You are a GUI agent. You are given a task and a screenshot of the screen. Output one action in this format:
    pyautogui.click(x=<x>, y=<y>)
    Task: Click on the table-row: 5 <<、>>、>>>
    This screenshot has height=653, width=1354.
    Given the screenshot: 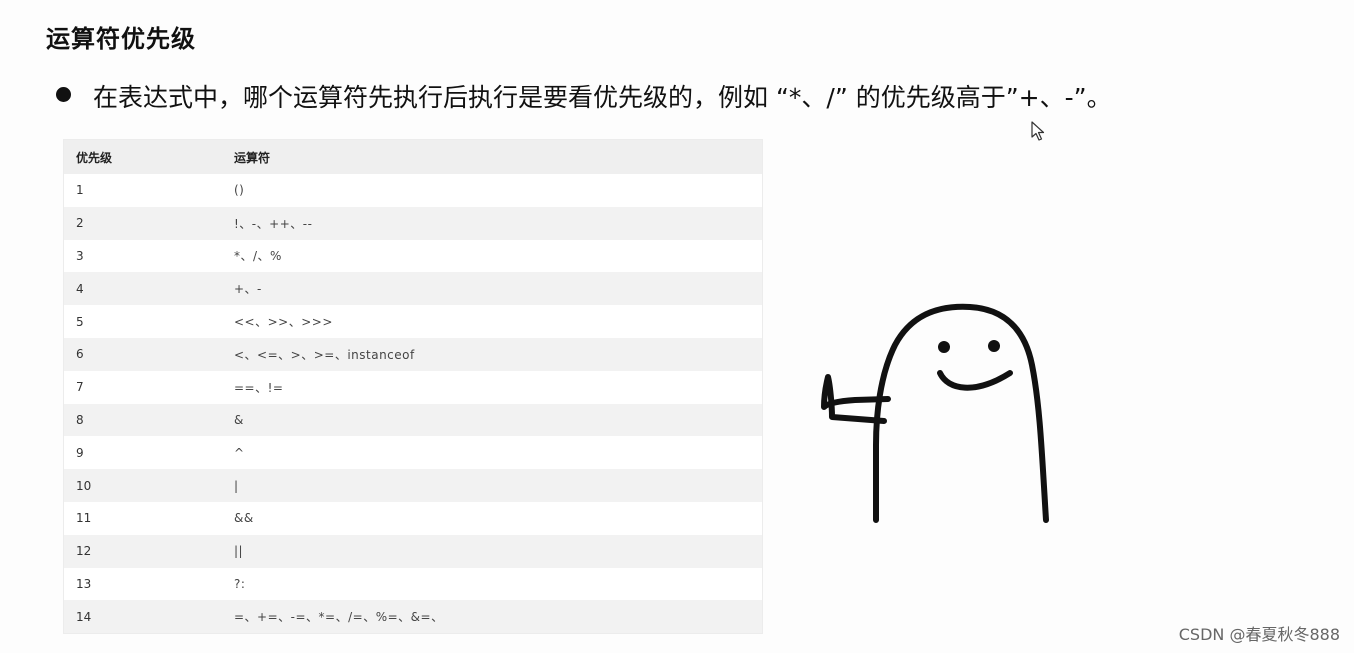 What is the action you would take?
    pyautogui.click(x=413, y=321)
    